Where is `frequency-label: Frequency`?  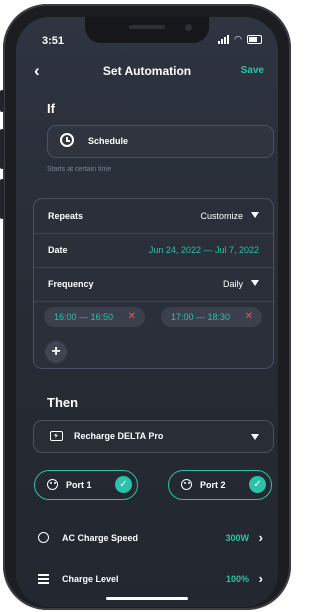
frequency-label: Frequency is located at coordinates (71, 284).